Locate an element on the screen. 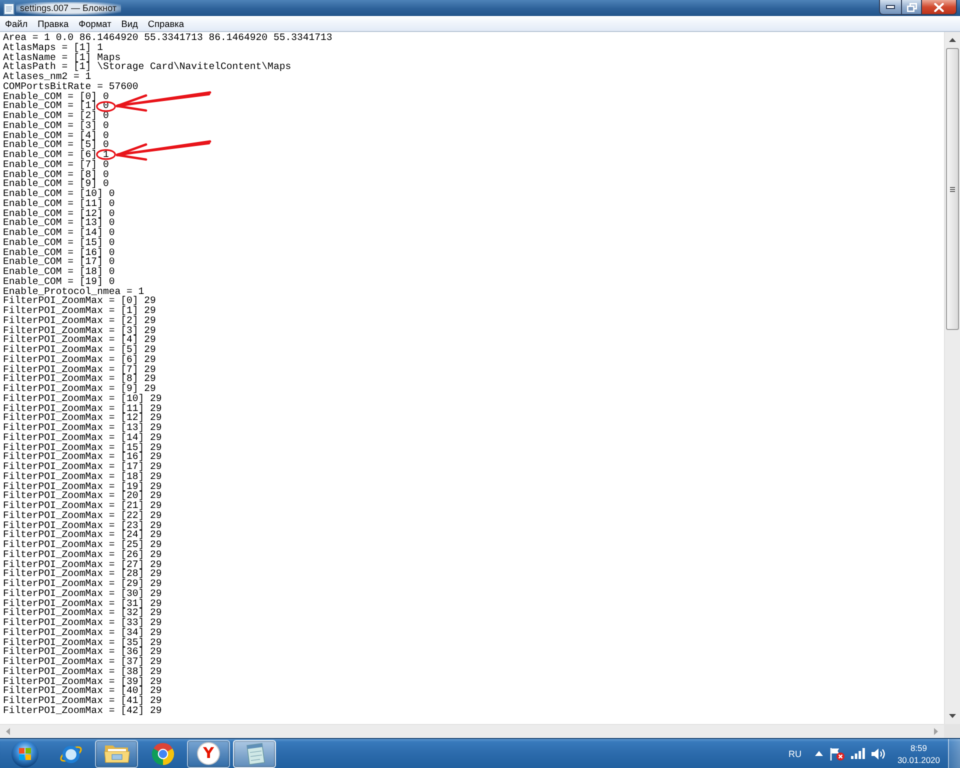 The image size is (960, 768). text-line: Enable_COM = [8] 0 is located at coordinates (56, 175).